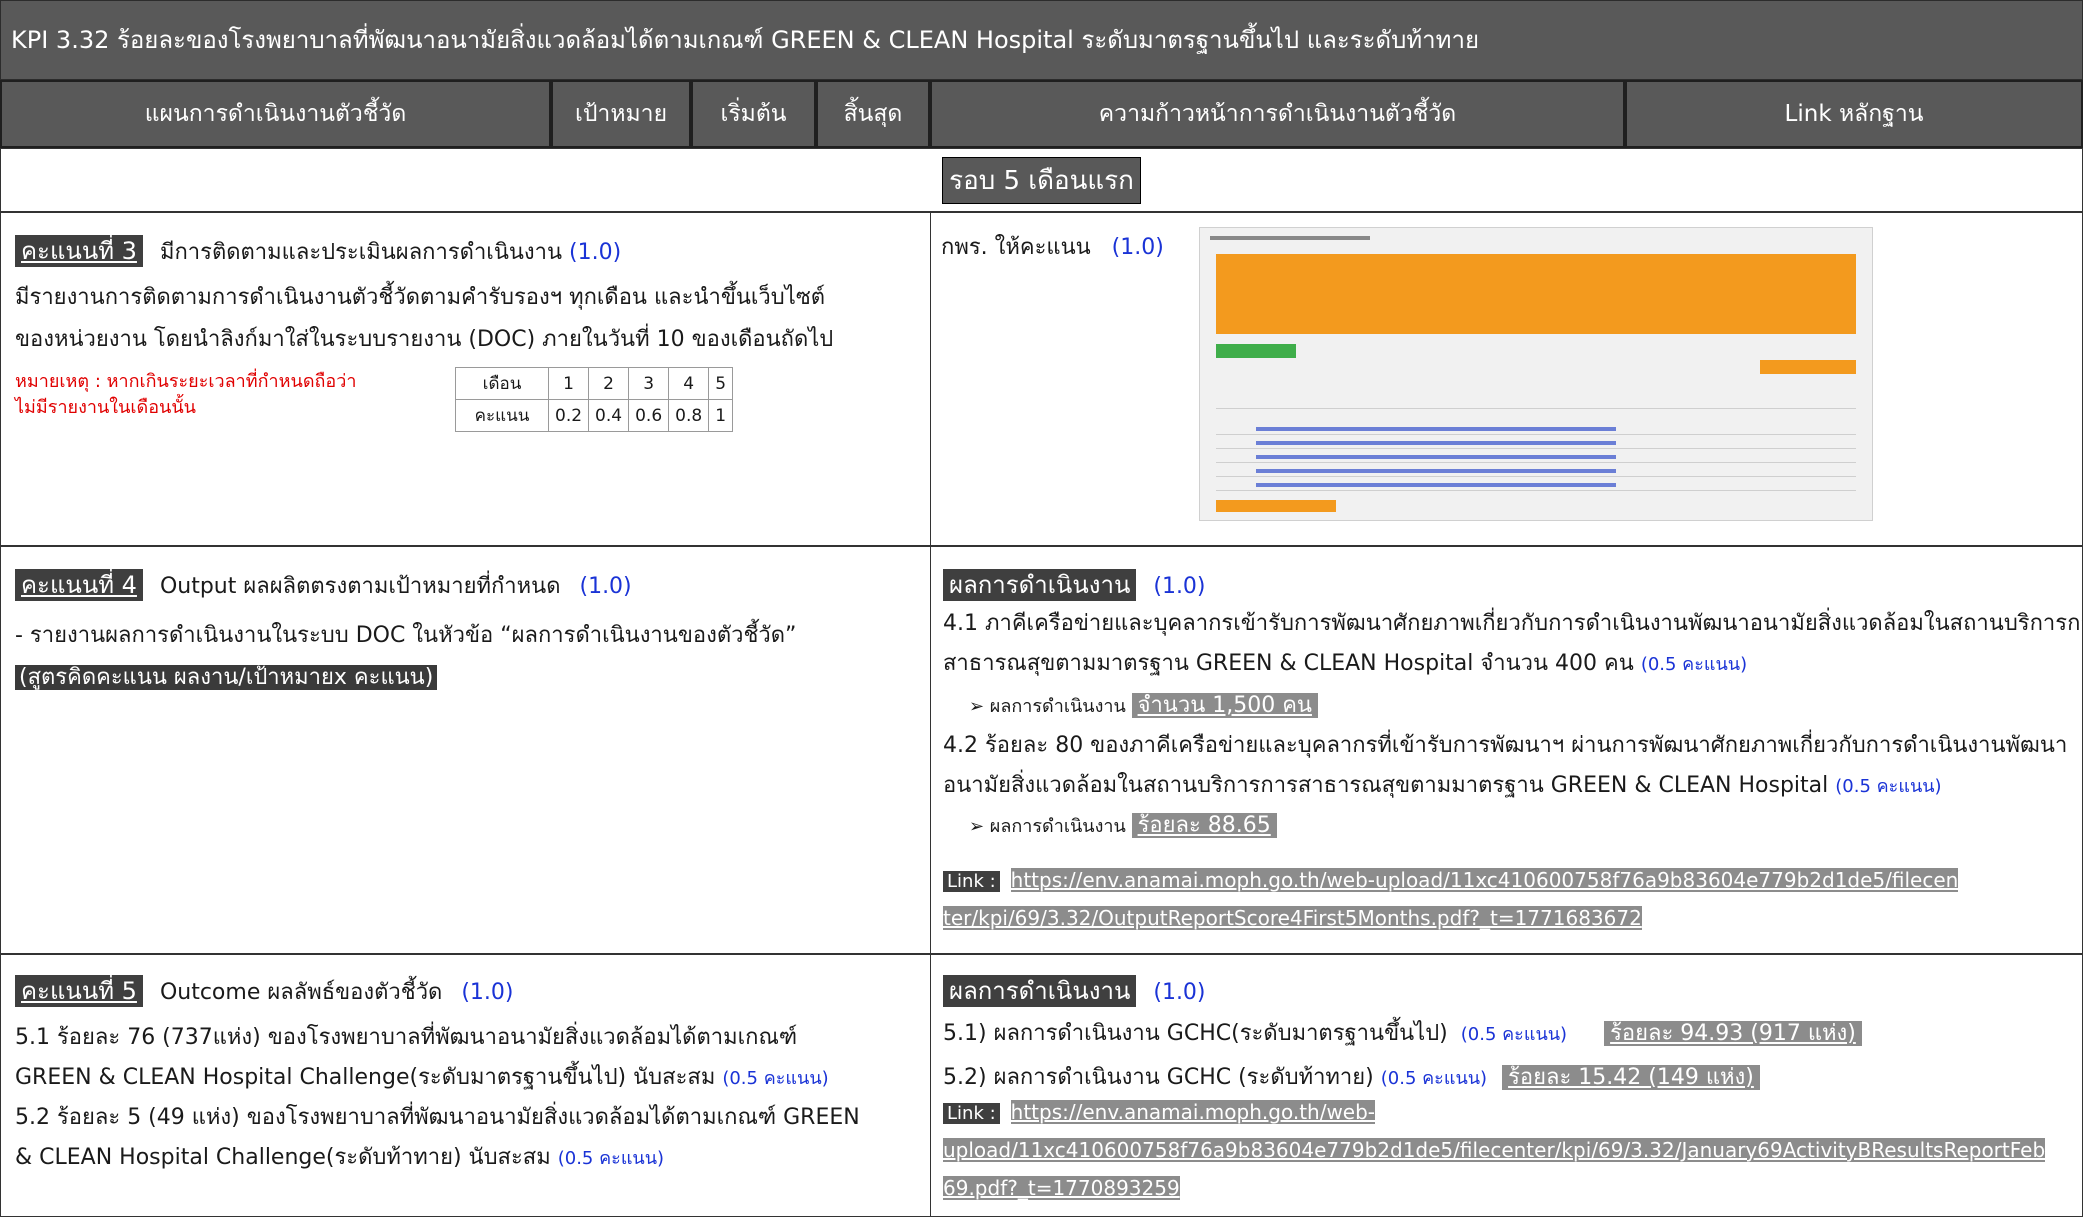 The width and height of the screenshot is (2085, 1217). Describe the element at coordinates (1061, 1188) in the screenshot. I see `score5-evidence-link-3: 69.pdf?_t=1770893259` at that location.